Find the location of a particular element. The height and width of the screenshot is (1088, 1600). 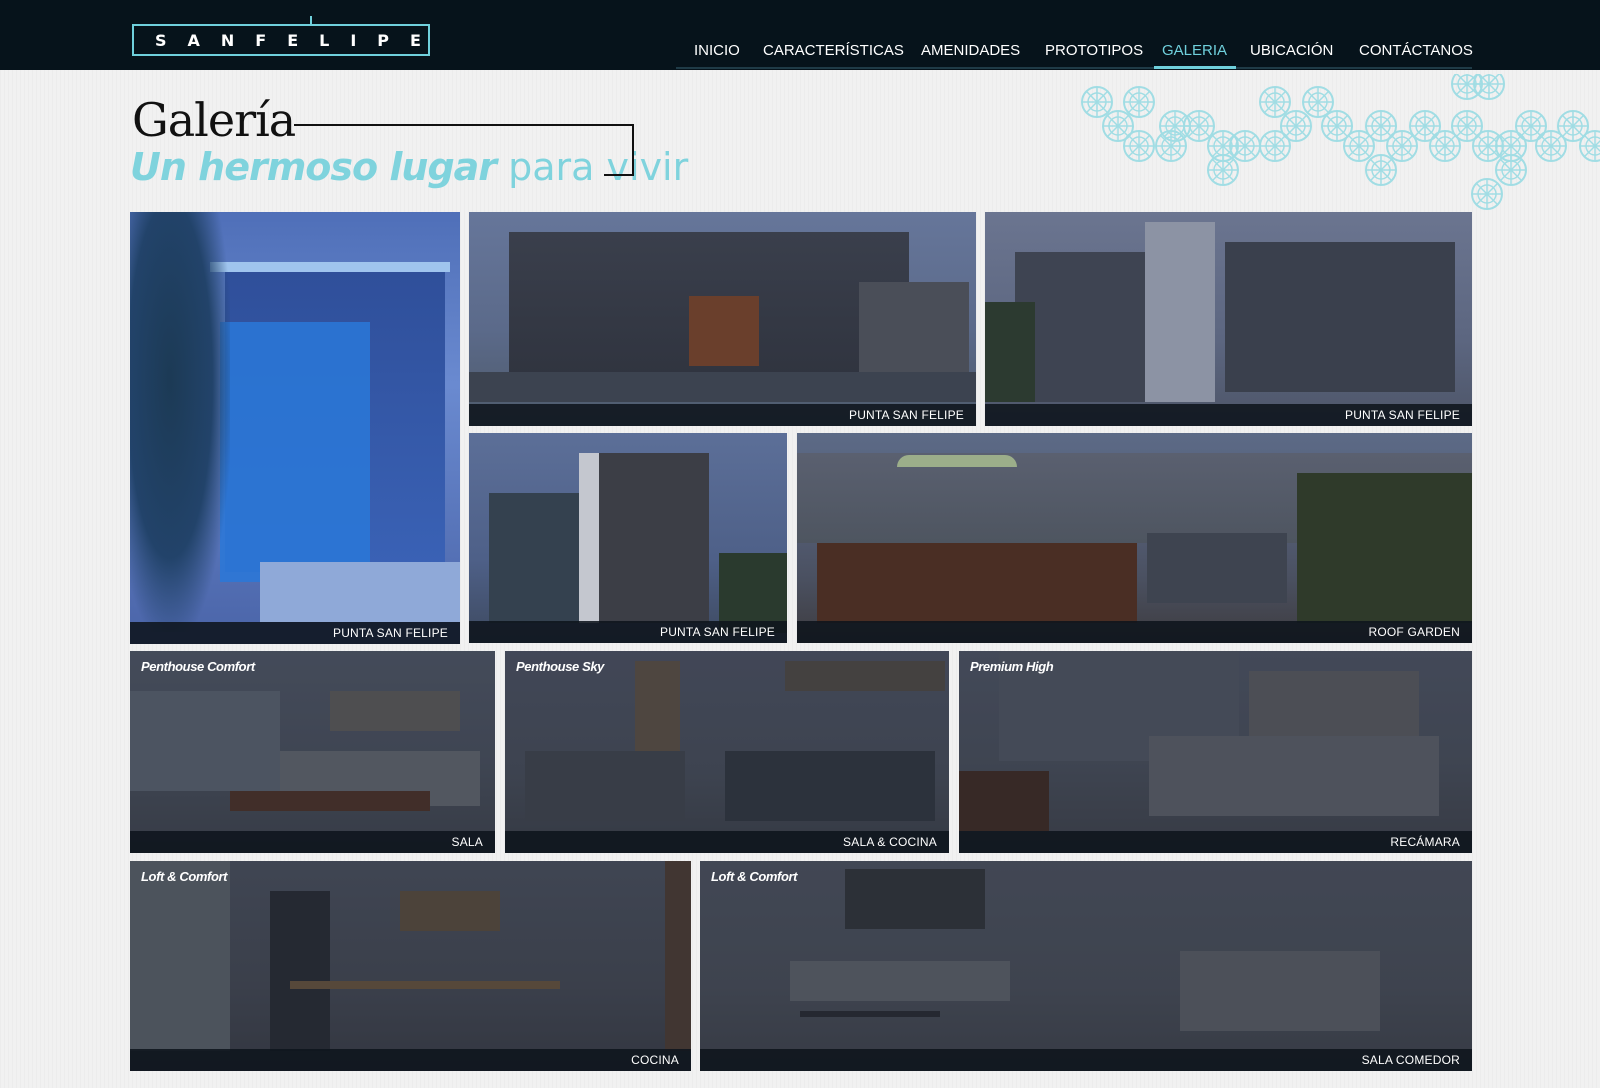

sanfelipe-logo: SANFELIPE is located at coordinates (287, 36).